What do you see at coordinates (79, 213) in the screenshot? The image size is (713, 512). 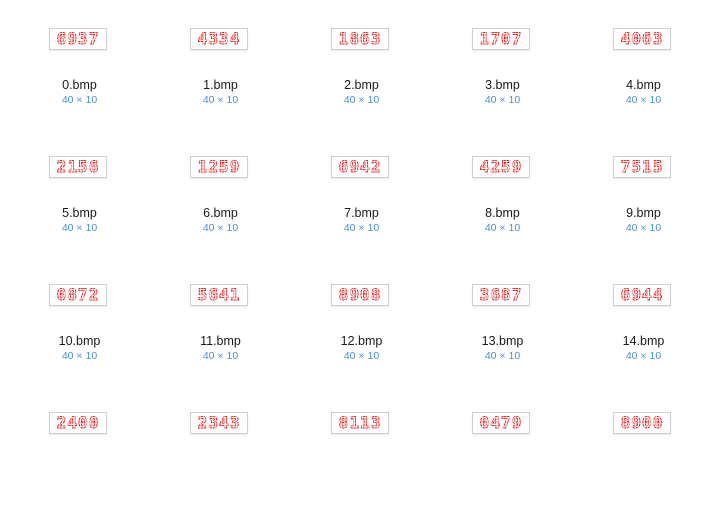 I see `file-name: 5.bmp` at bounding box center [79, 213].